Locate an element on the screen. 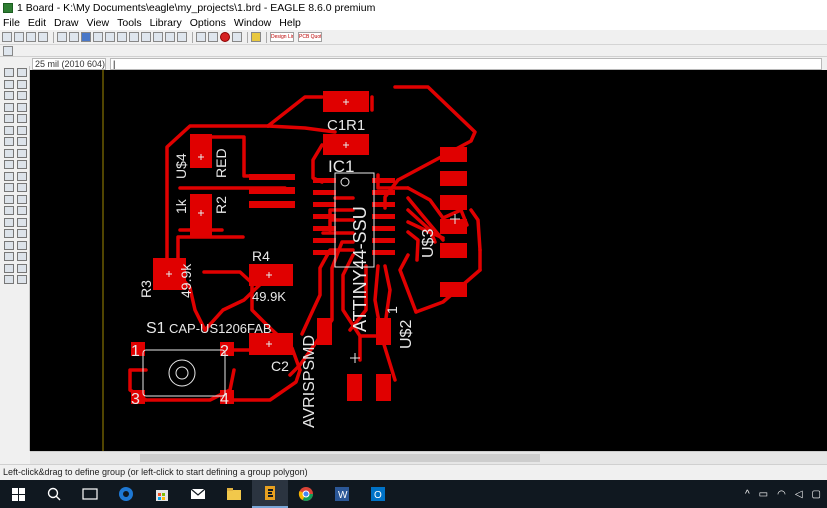  auto-tool-icon is located at coordinates (9, 268).